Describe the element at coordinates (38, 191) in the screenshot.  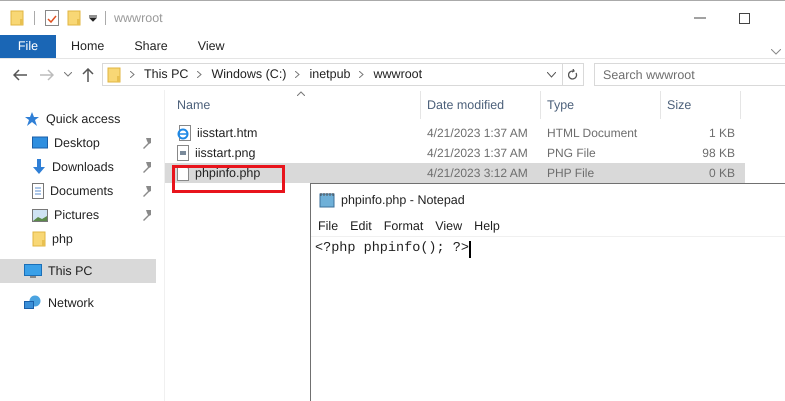
I see `document-icon` at that location.